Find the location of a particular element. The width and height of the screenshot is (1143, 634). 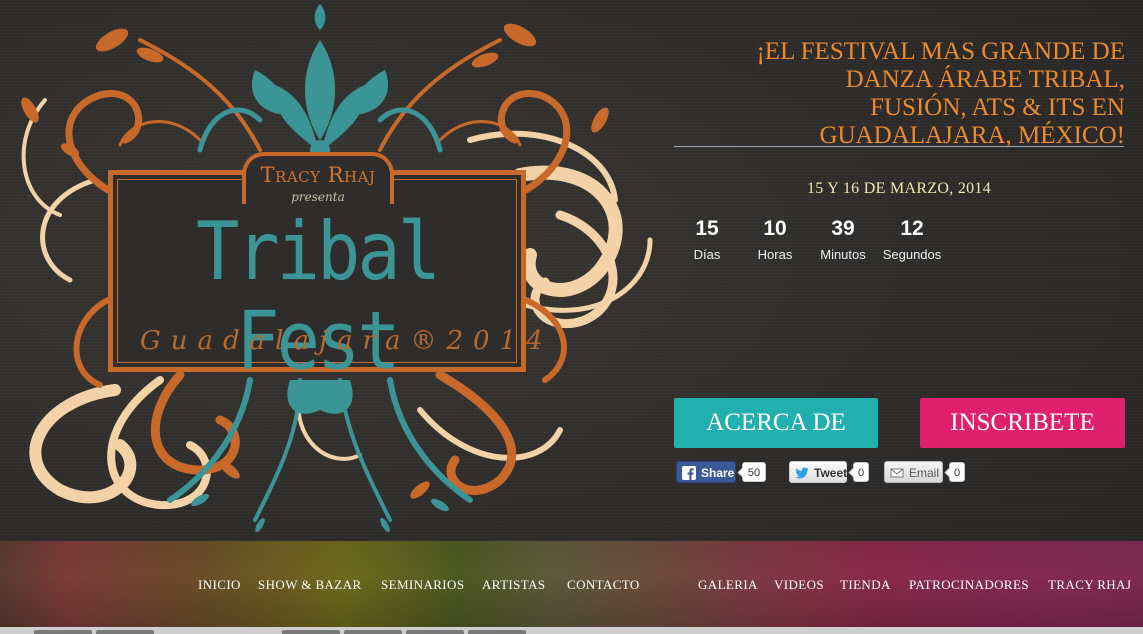

countdown-label: Segundos is located at coordinates (912, 254).